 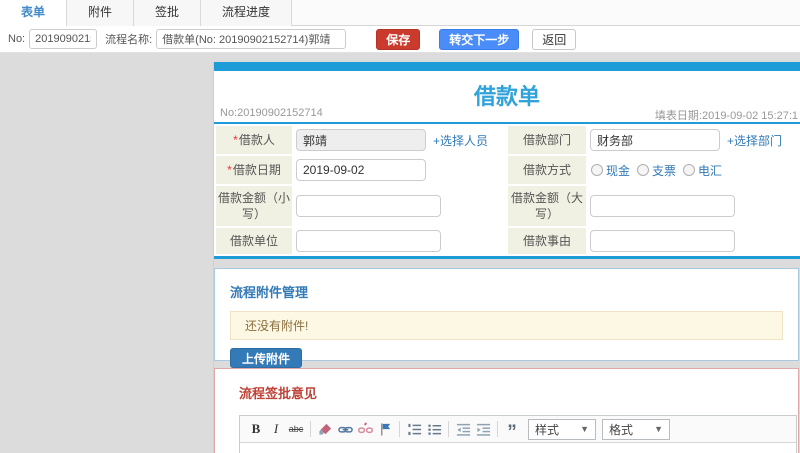 I want to click on strikethrough-icon: abc, so click(x=296, y=429).